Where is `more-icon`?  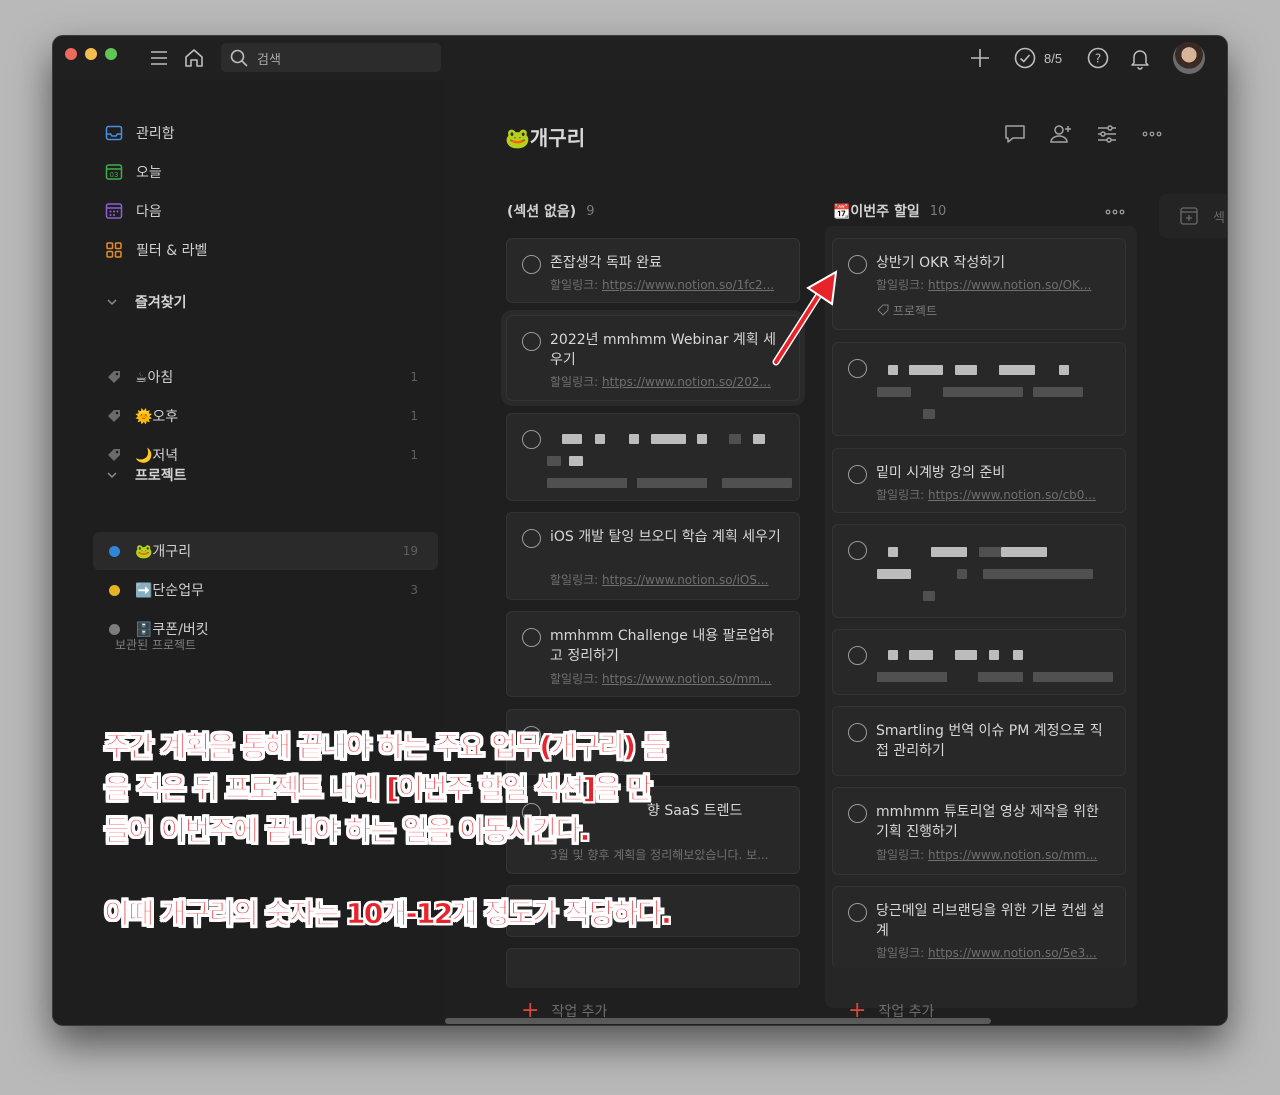
more-icon is located at coordinates (1152, 134).